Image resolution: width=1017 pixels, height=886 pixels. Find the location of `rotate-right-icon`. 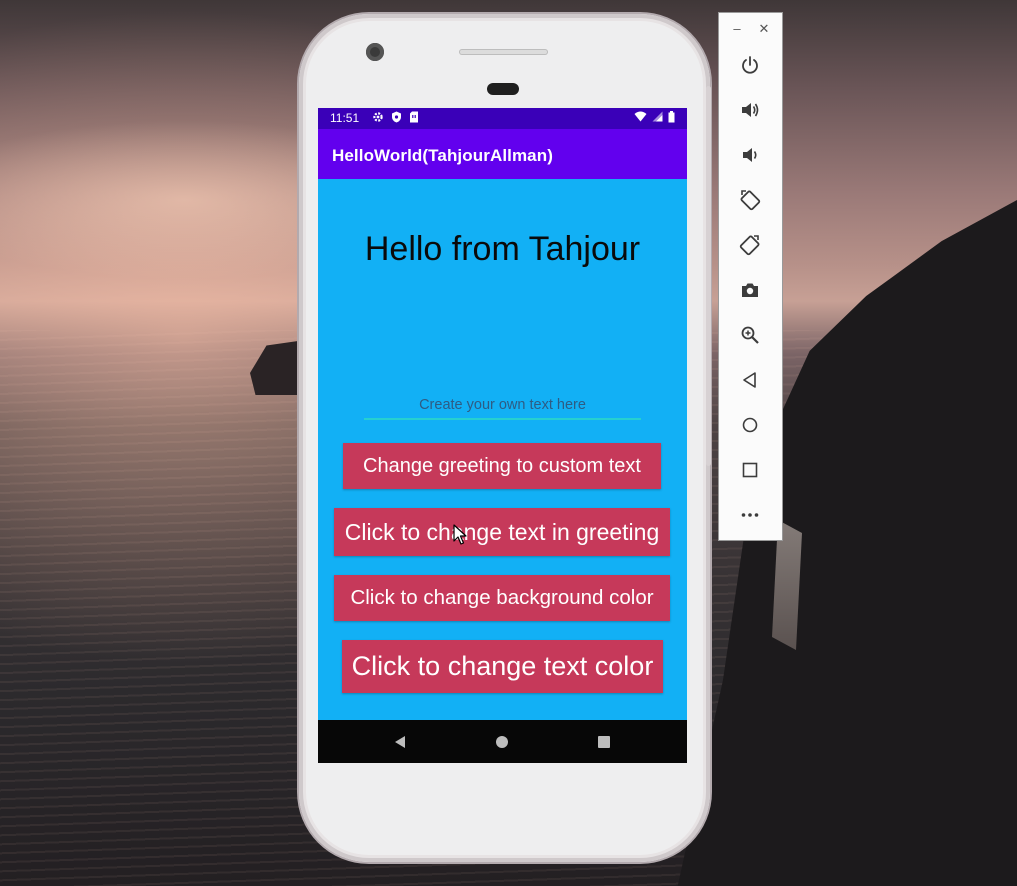

rotate-right-icon is located at coordinates (749, 245).